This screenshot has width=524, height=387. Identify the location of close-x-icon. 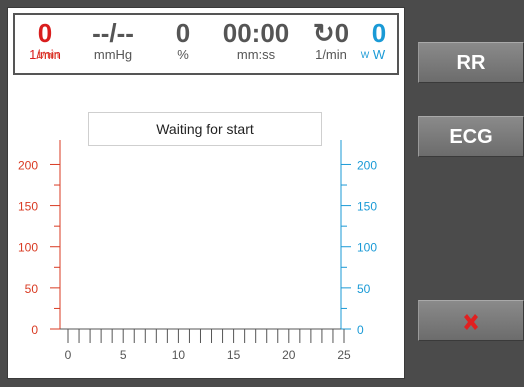
(471, 322).